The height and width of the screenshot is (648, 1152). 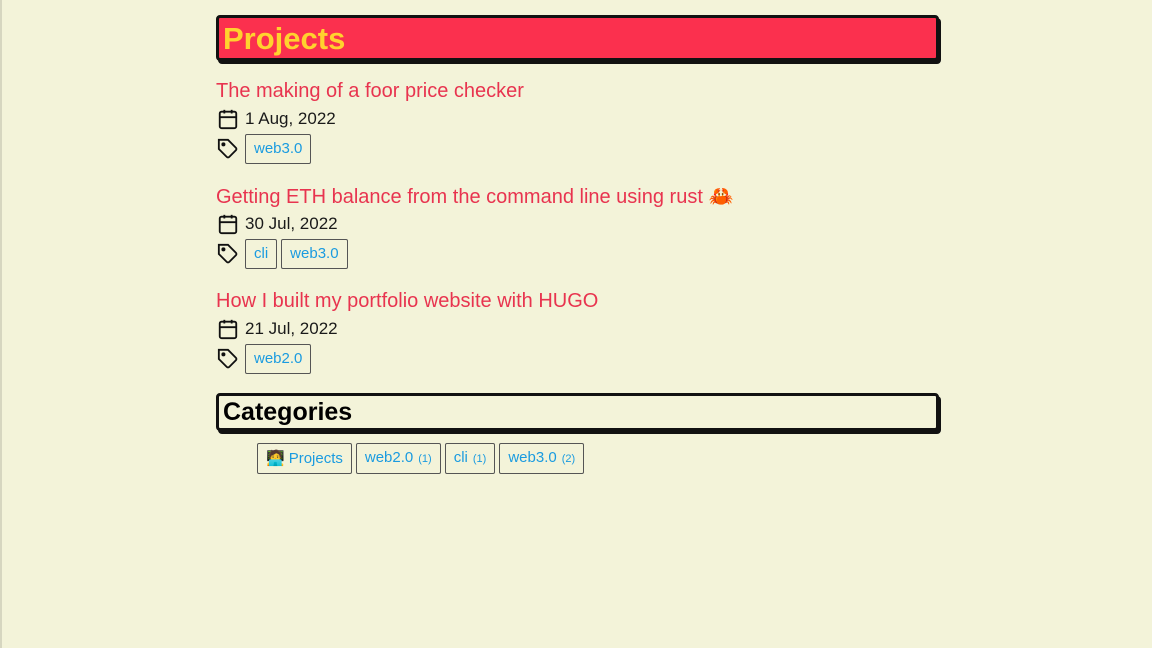 What do you see at coordinates (470, 458) in the screenshot?
I see `category-cli: cli (1)` at bounding box center [470, 458].